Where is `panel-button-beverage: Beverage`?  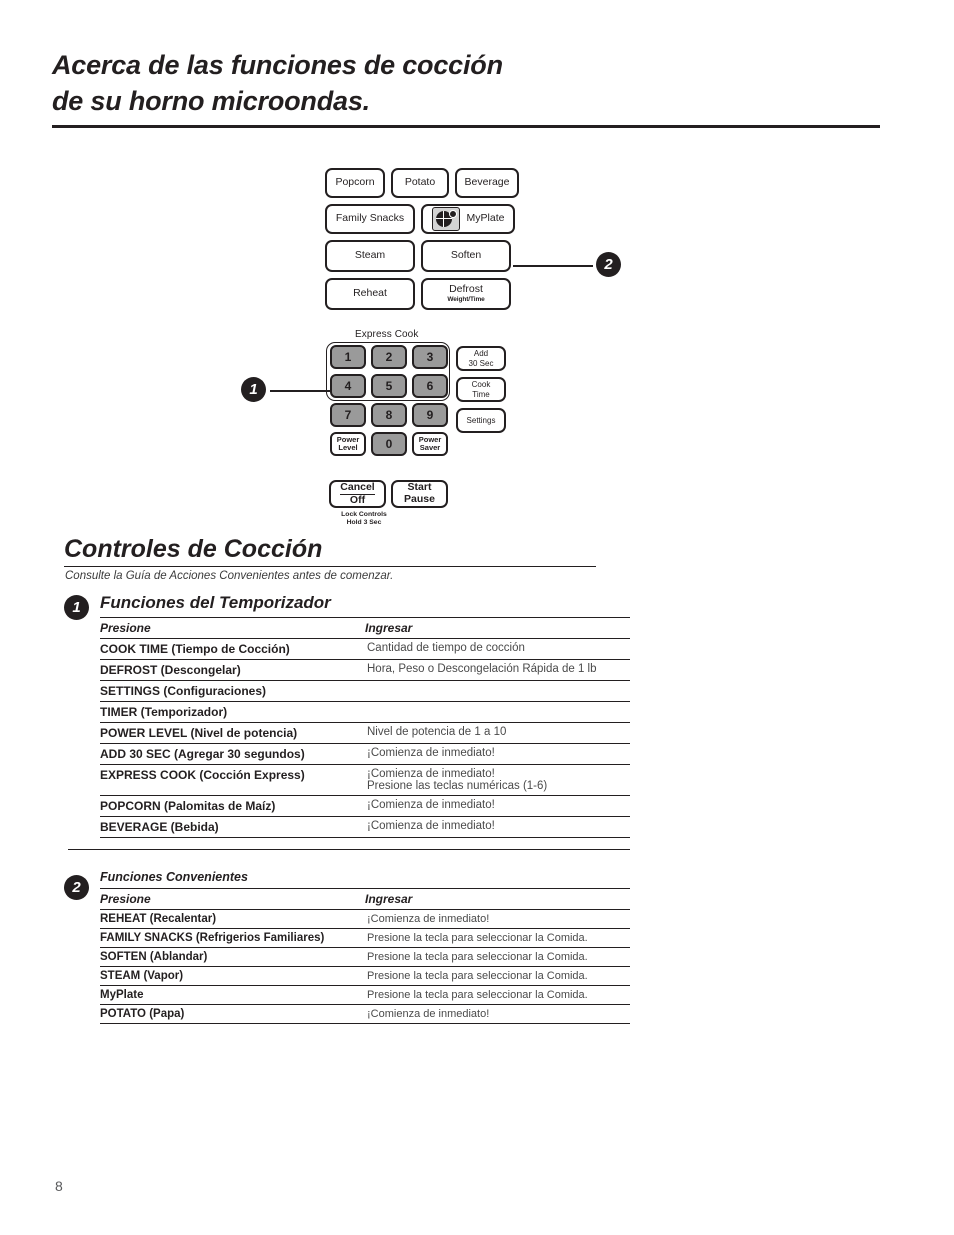
panel-button-beverage: Beverage is located at coordinates (487, 183).